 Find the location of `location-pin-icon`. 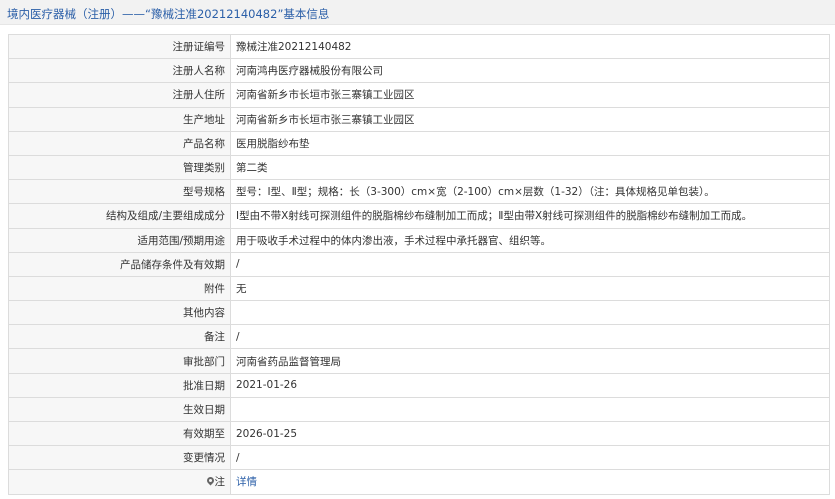

location-pin-icon is located at coordinates (210, 481).